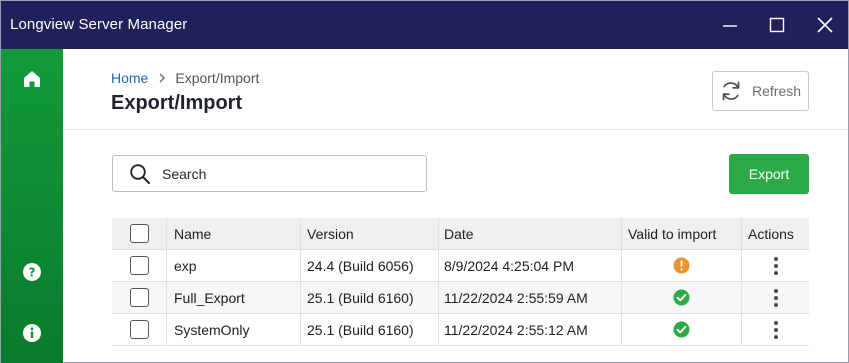 The image size is (849, 363). I want to click on cell-name: SystemOnly, so click(234, 329).